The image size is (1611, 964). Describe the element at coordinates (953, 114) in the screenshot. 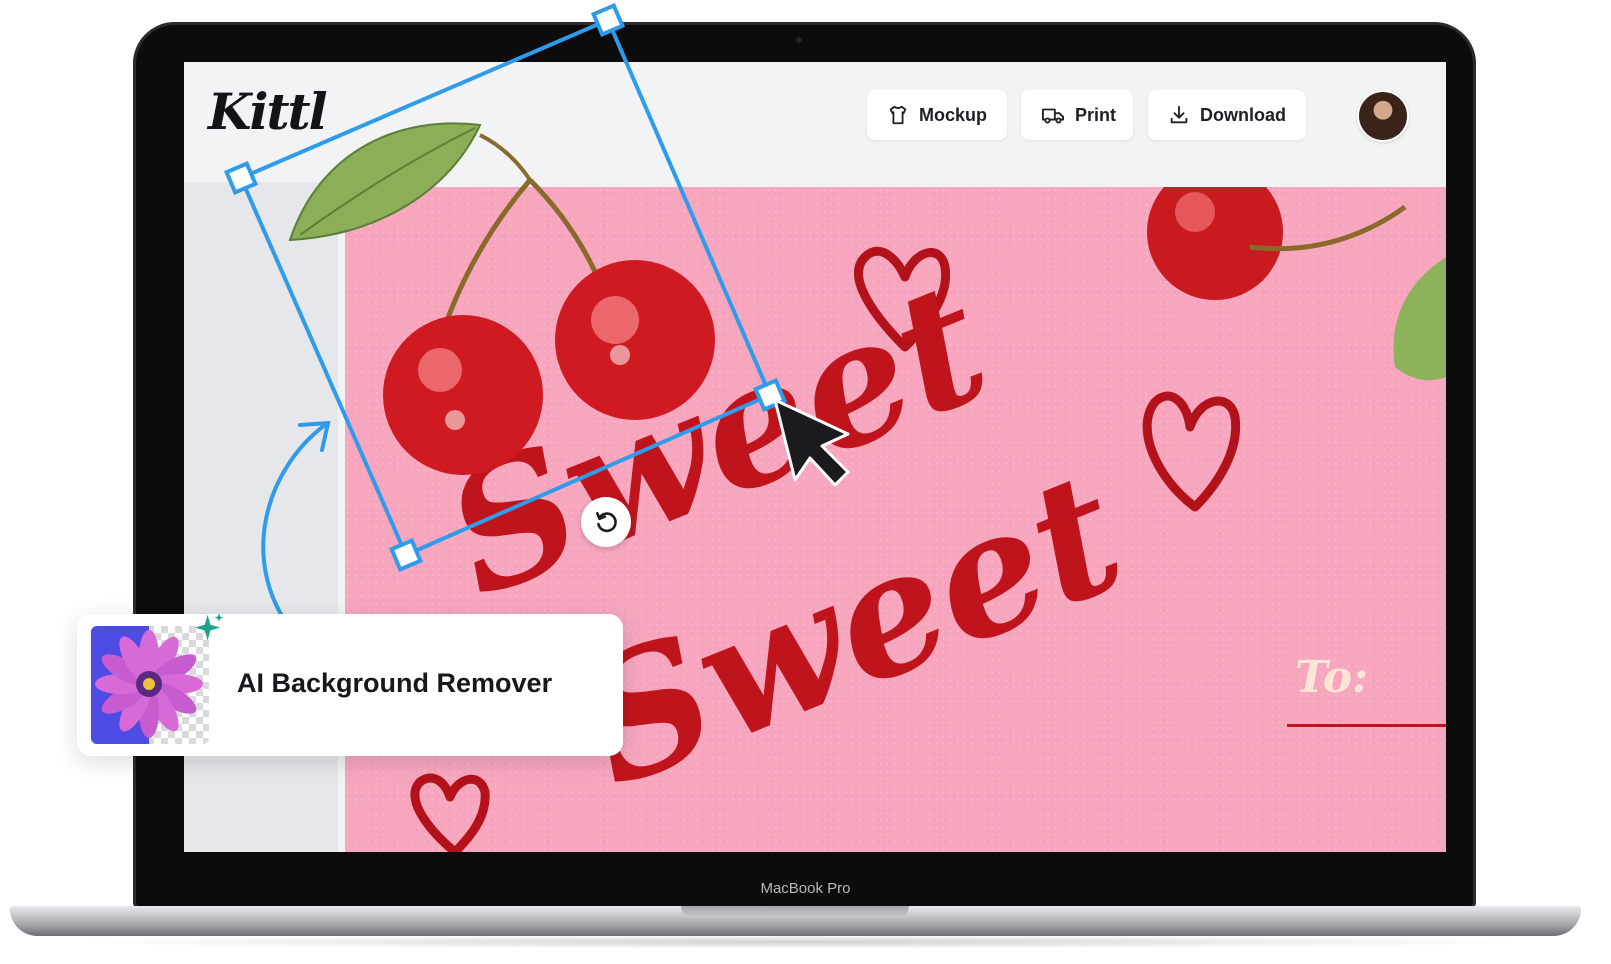

I see `mockup-button-label: Mockup` at that location.